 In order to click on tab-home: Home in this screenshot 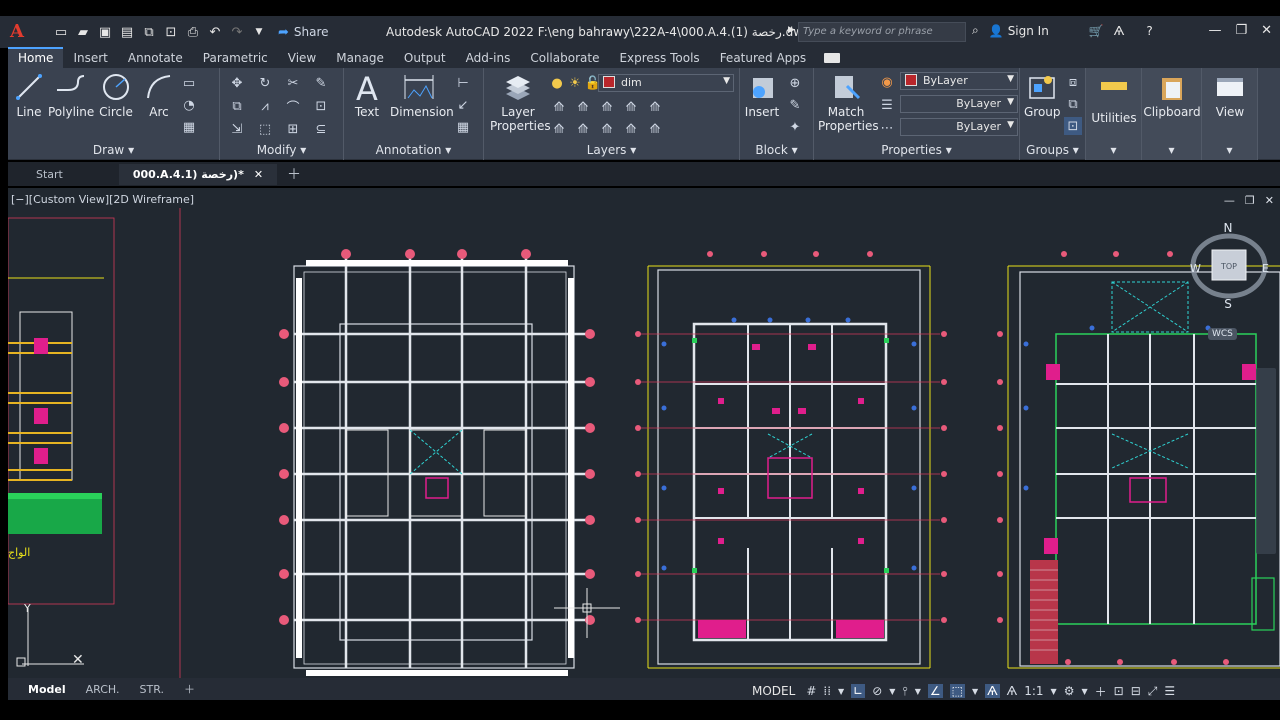, I will do `click(36, 57)`.